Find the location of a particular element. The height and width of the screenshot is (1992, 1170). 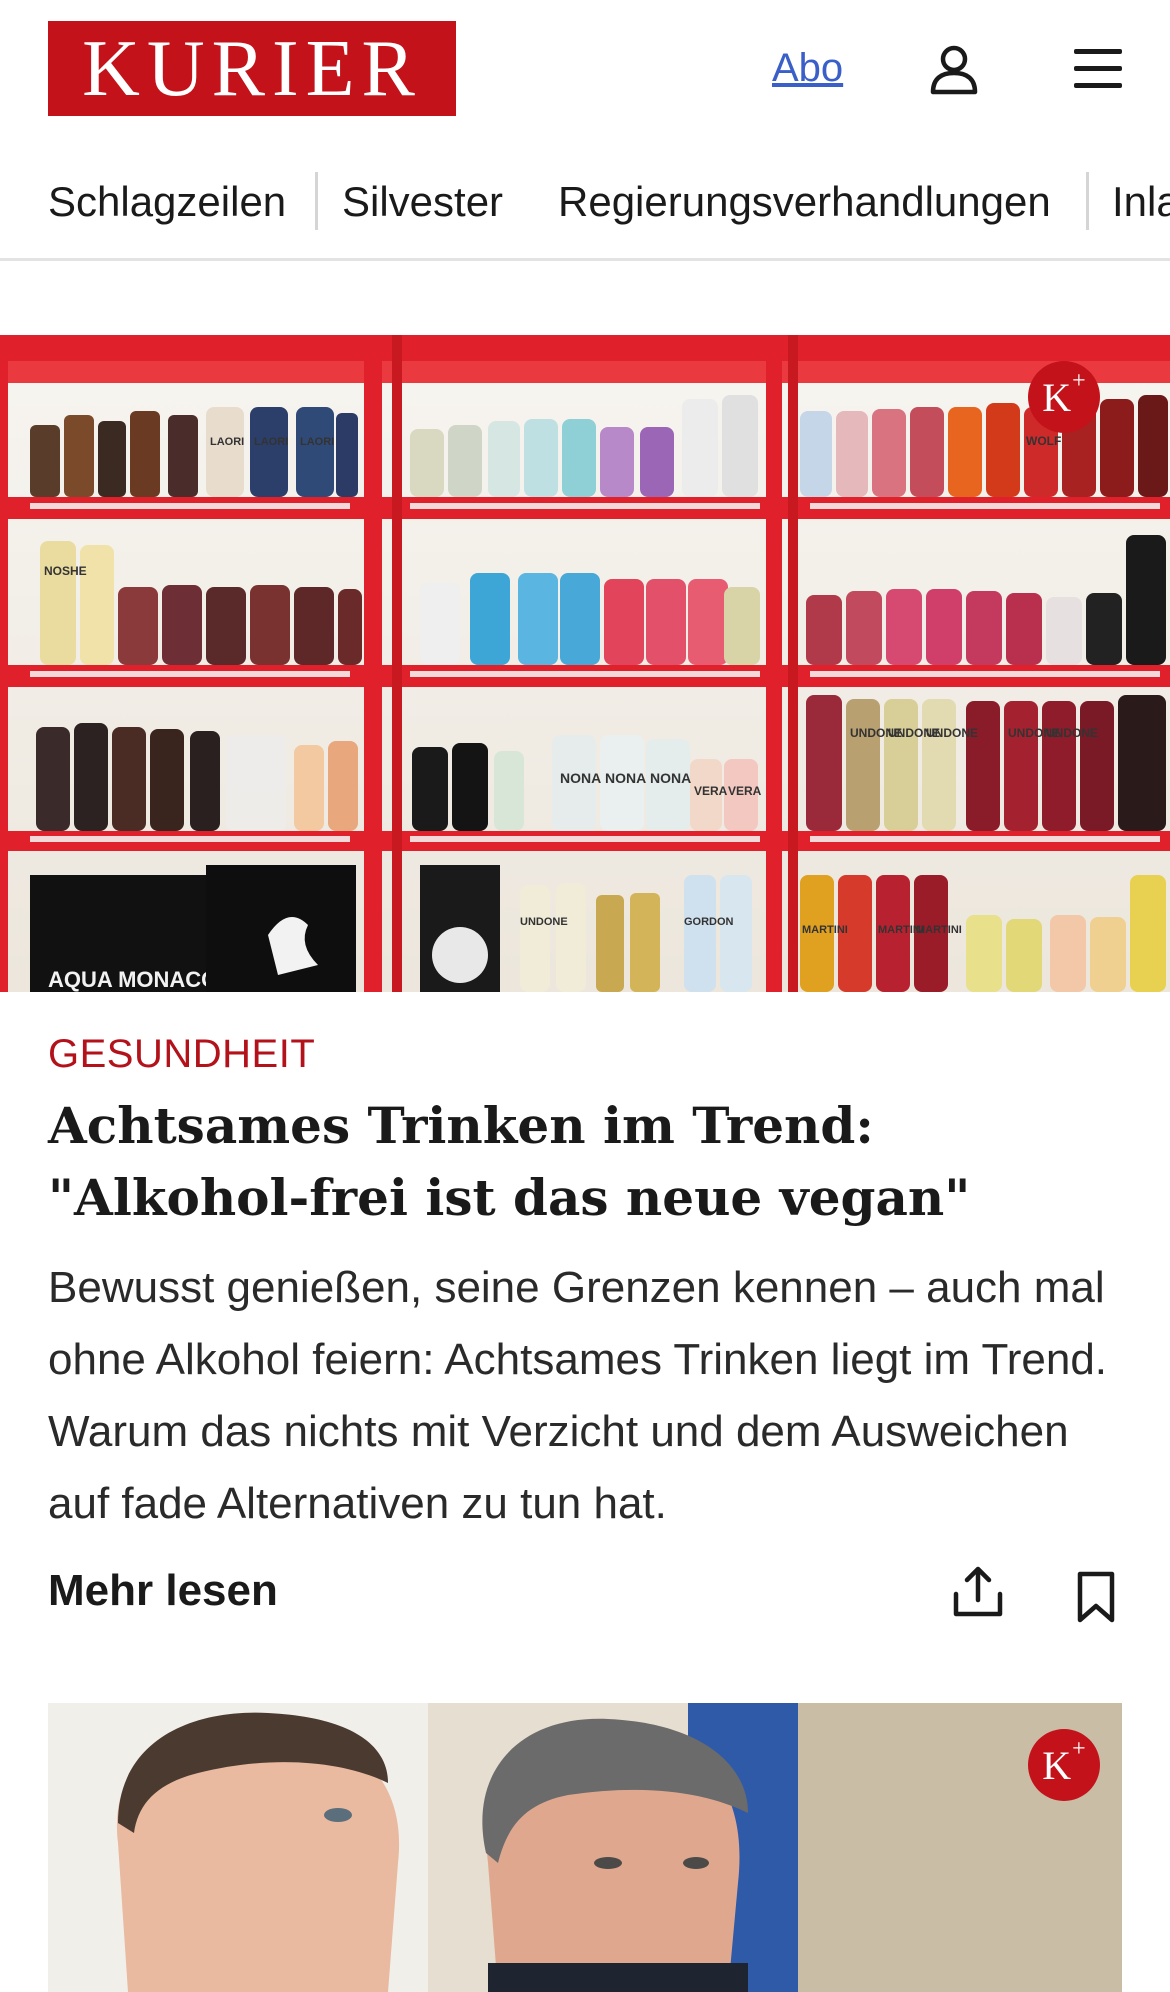

user-icon is located at coordinates (954, 70).